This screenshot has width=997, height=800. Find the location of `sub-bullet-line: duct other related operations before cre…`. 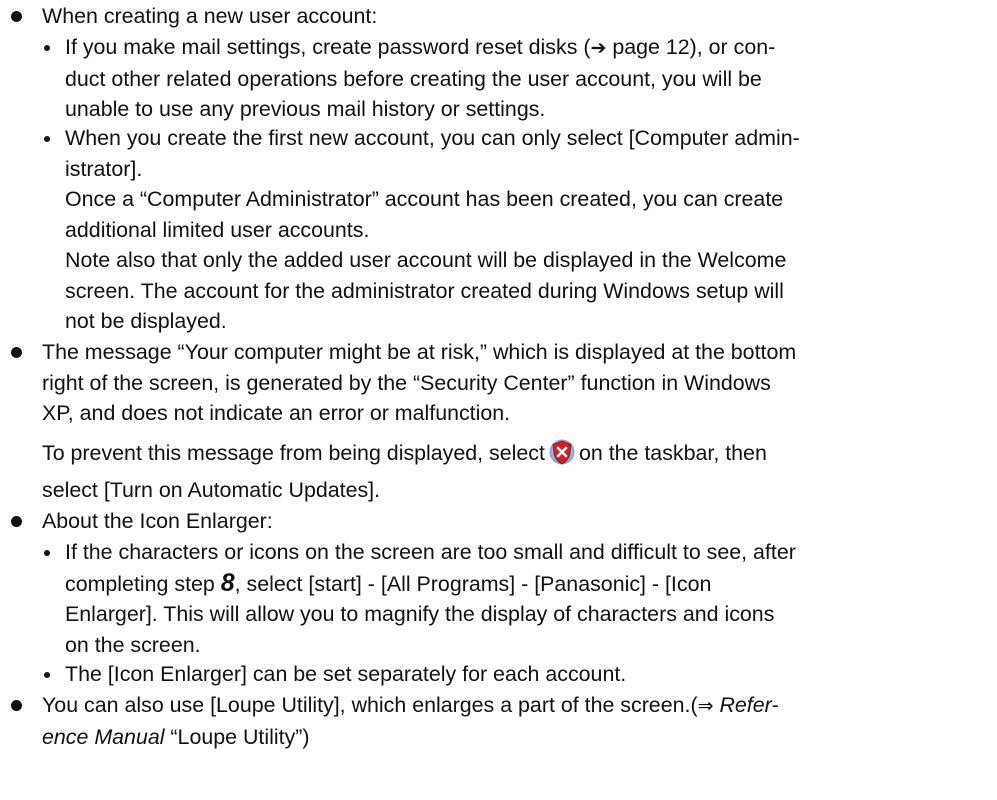

sub-bullet-line: duct other related operations before cre… is located at coordinates (413, 78).